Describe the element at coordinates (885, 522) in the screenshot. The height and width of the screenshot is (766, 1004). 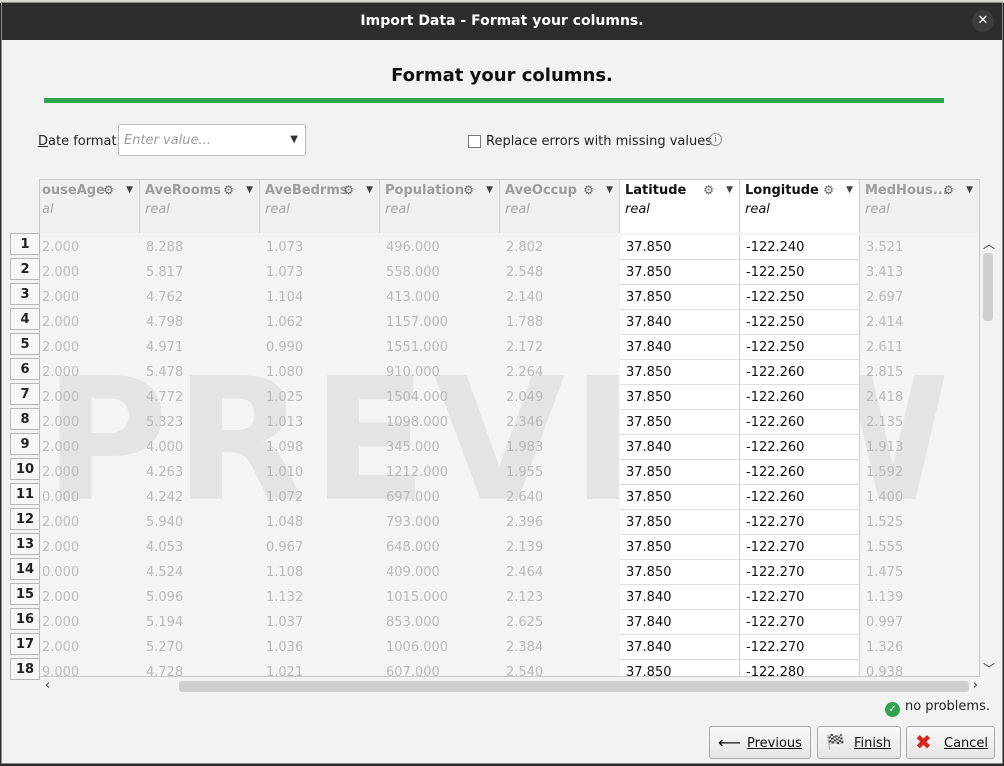
I see `table-cell: 1.525` at that location.